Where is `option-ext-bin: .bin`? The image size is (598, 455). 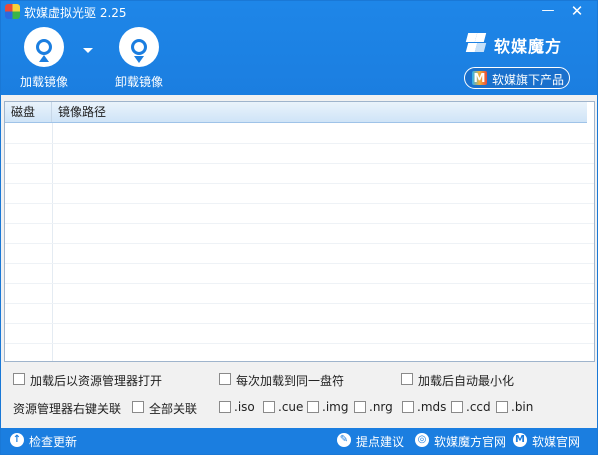
option-ext-bin: .bin is located at coordinates (516, 407).